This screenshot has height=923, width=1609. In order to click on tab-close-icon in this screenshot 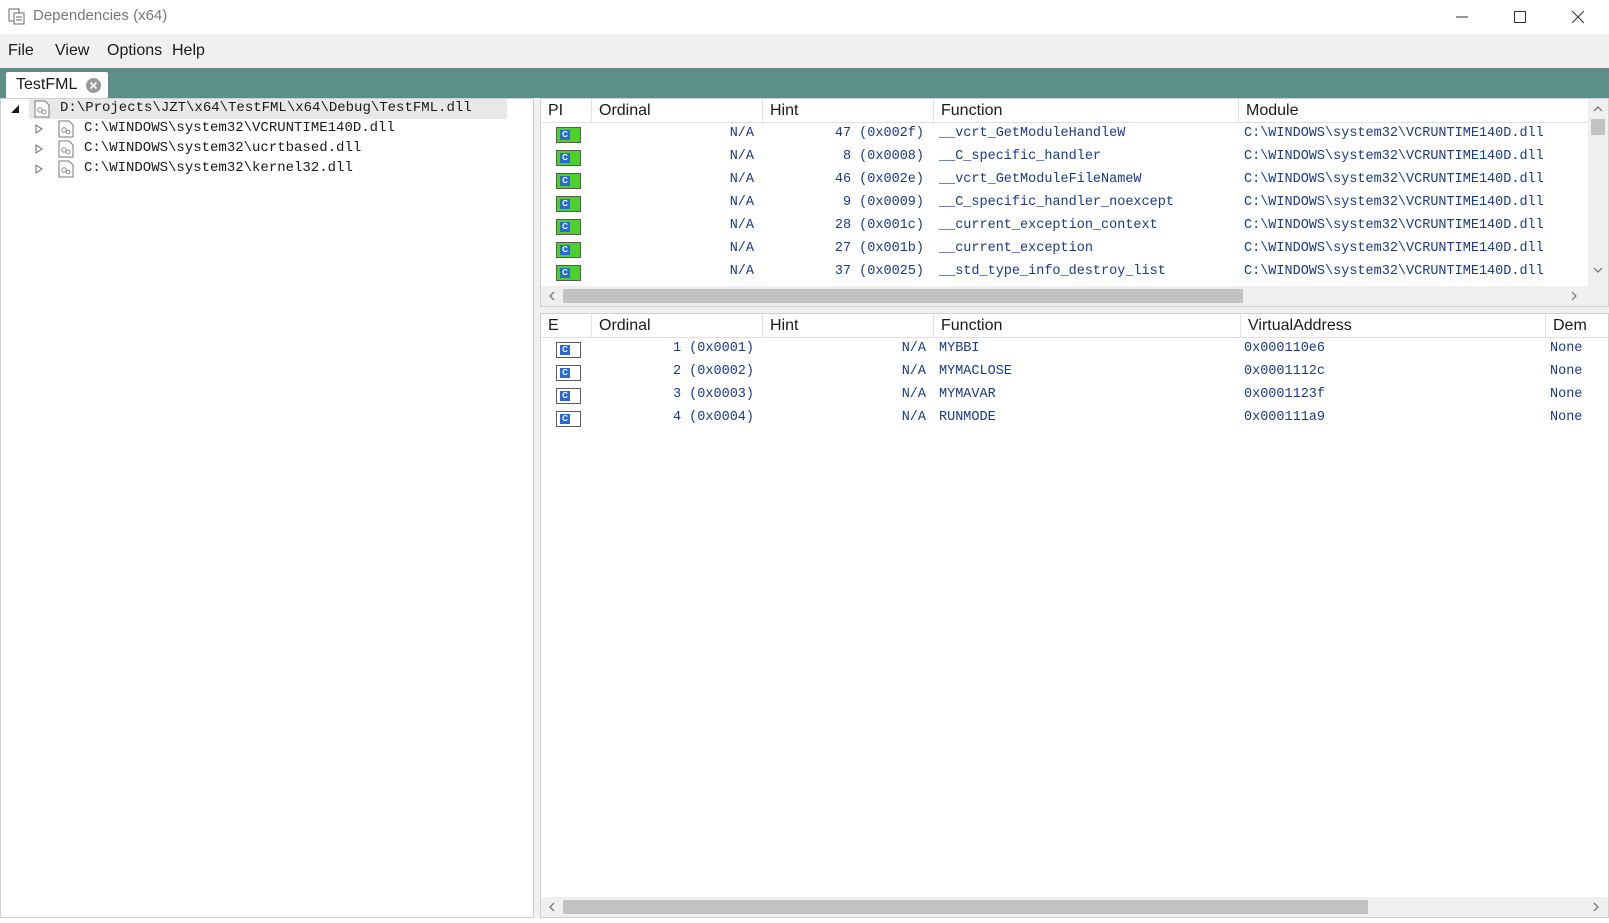, I will do `click(93, 85)`.